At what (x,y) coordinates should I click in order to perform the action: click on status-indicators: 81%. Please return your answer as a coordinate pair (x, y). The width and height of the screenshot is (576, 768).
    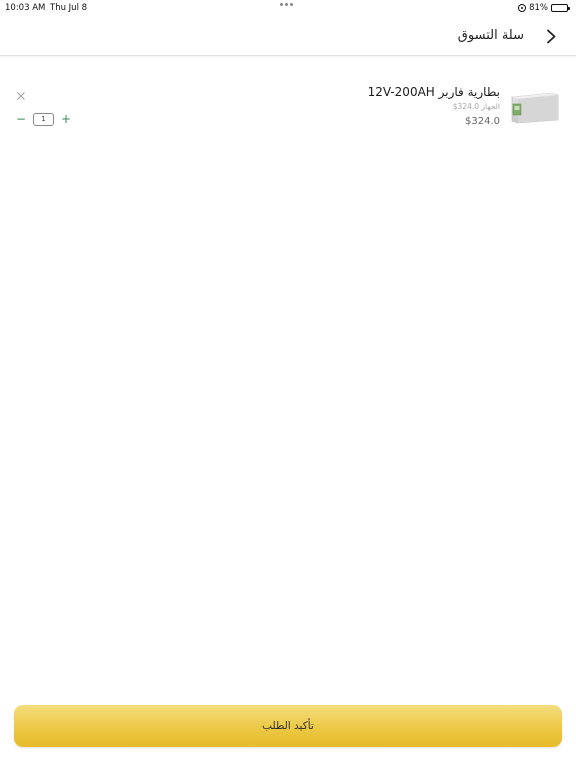
    Looking at the image, I should click on (544, 8).